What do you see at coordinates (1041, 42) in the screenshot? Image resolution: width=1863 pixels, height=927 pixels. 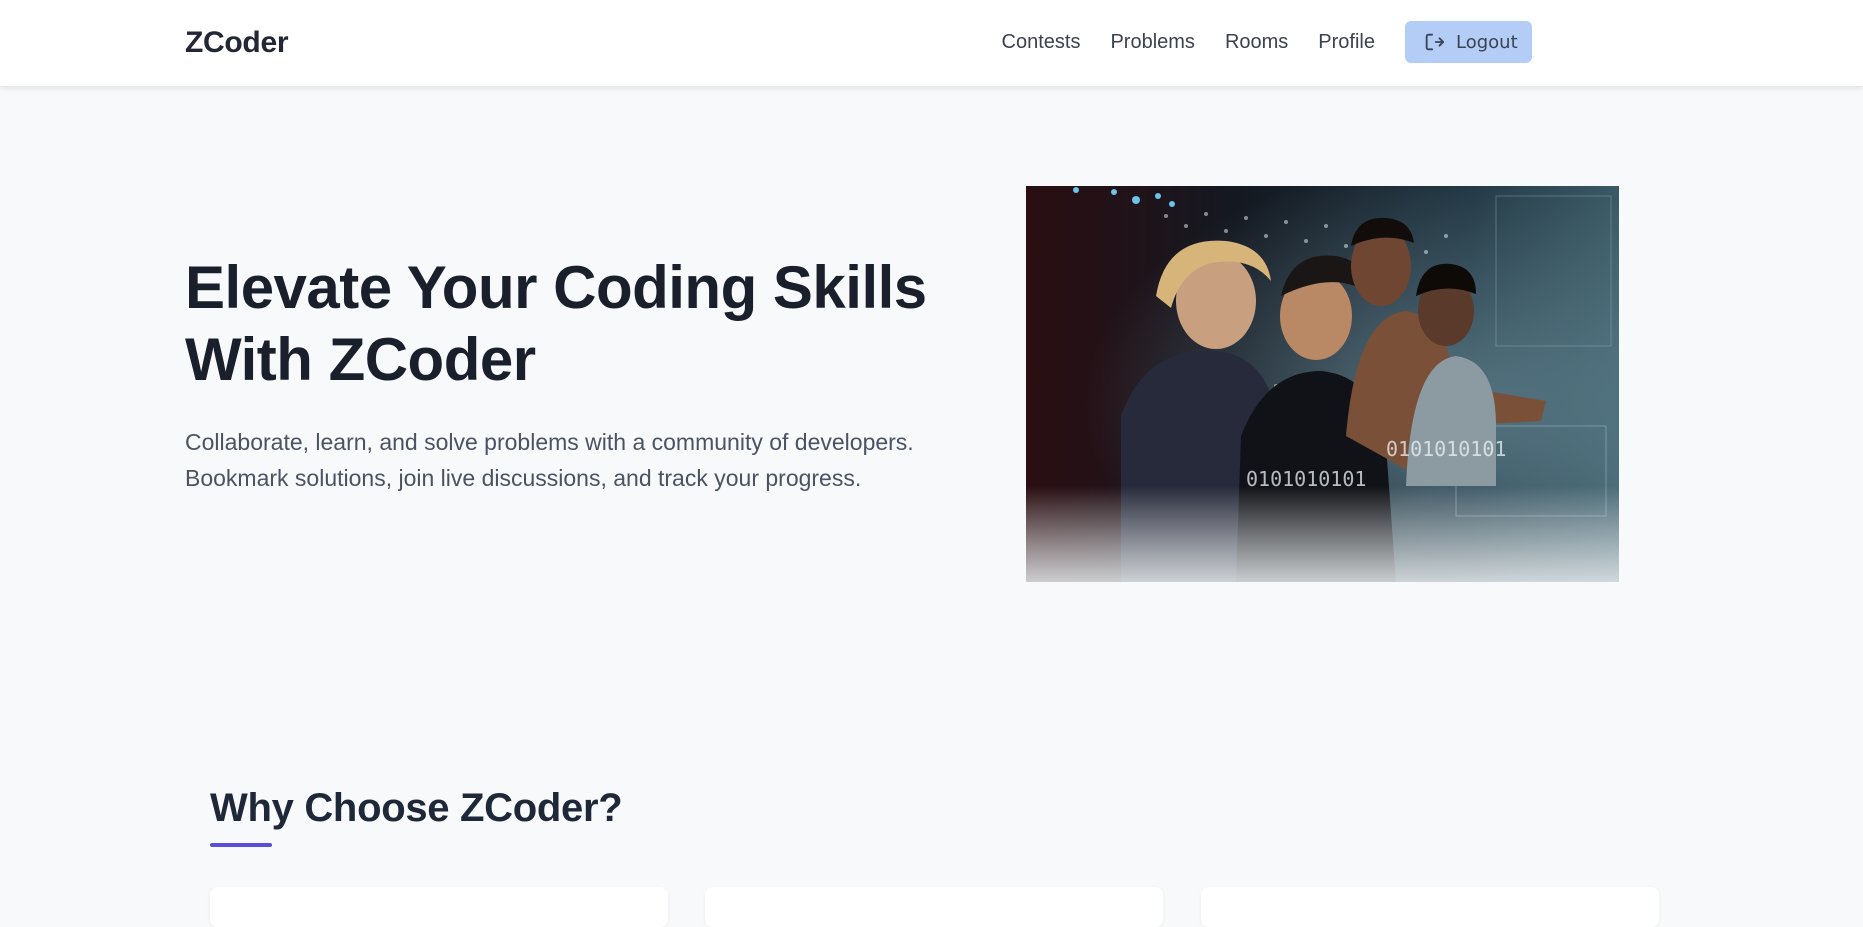 I see `nav-link-contests: Contests` at bounding box center [1041, 42].